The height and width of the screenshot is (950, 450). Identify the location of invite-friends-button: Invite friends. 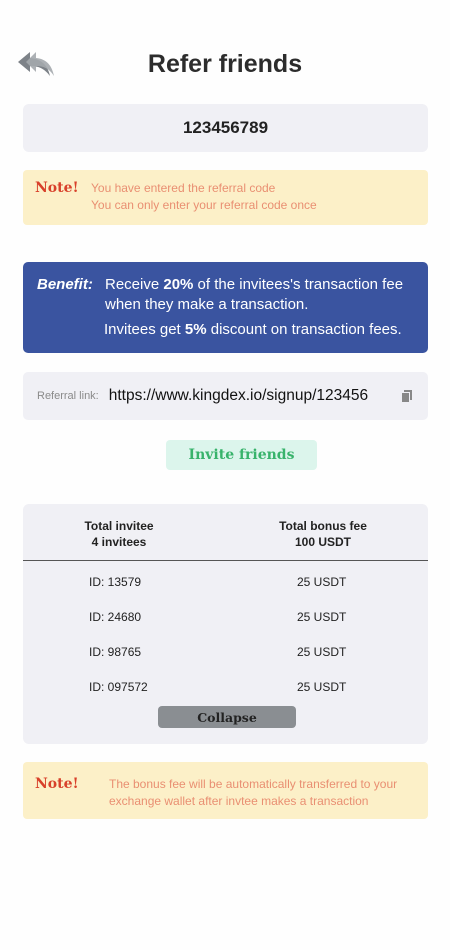
(241, 455).